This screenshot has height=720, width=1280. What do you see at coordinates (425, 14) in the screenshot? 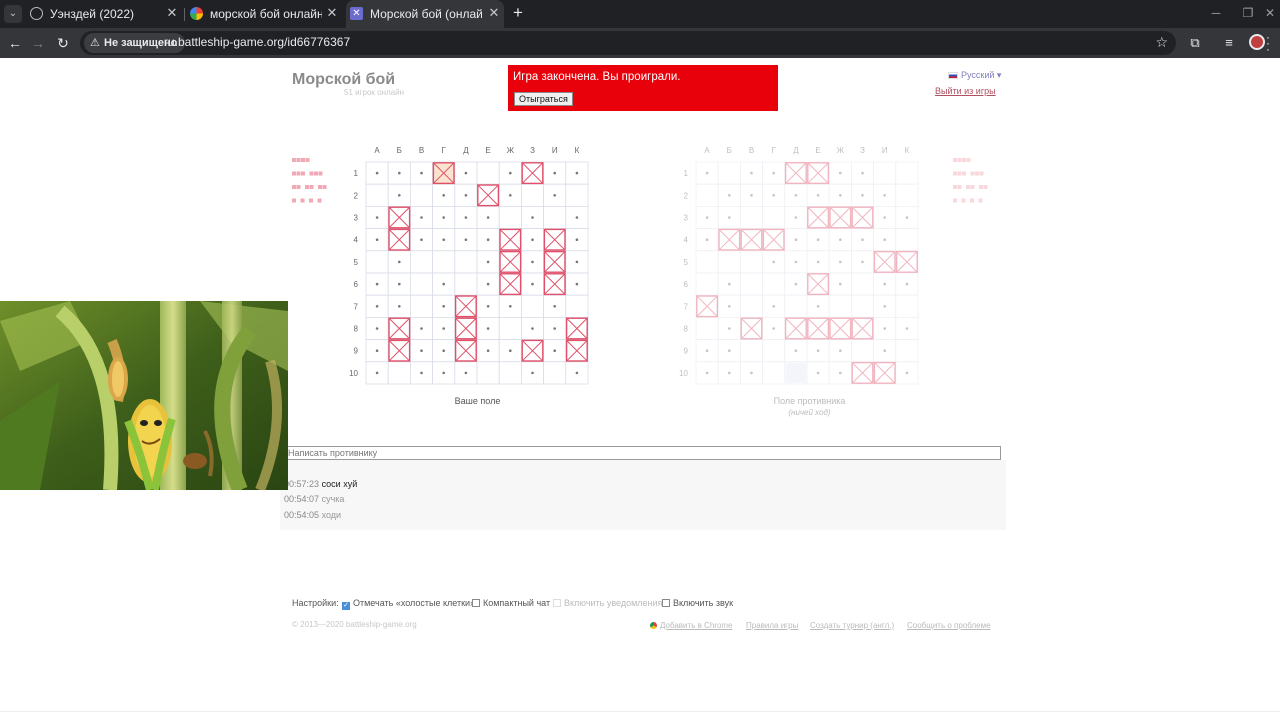
I see `tab-3-active: ✕ Морской бой (онлайн-игра д ✕` at bounding box center [425, 14].